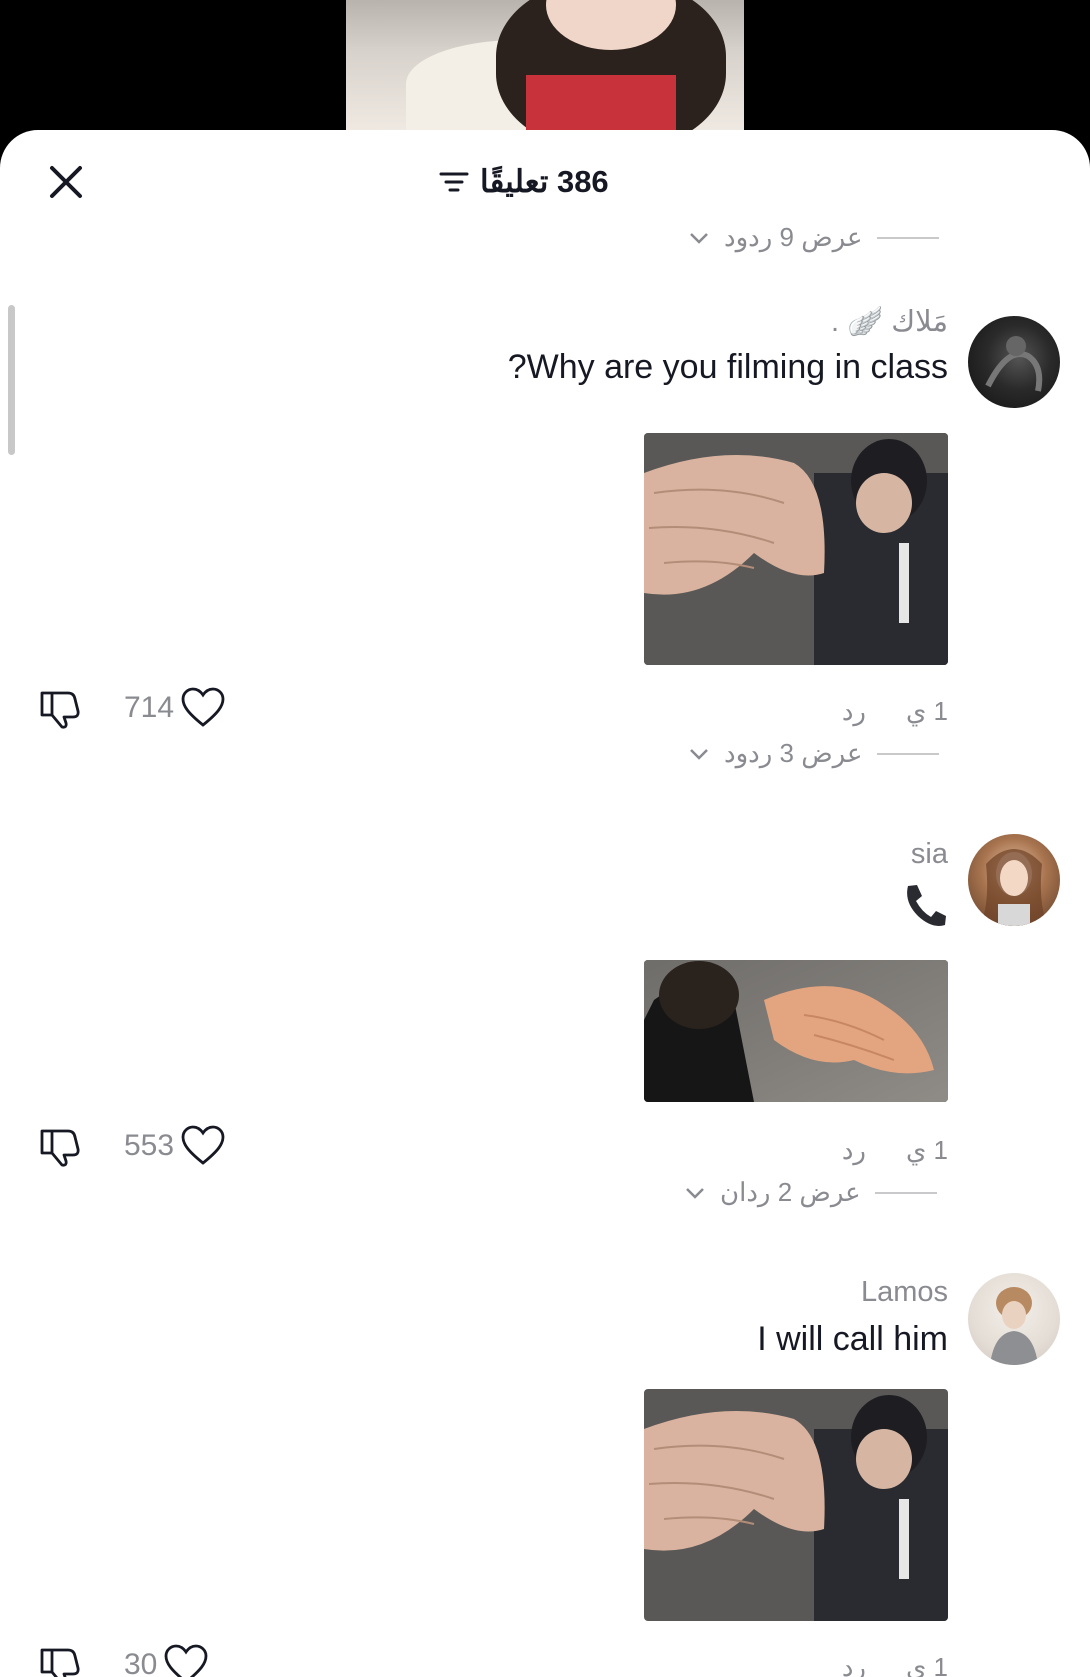 This screenshot has height=1677, width=1090. I want to click on comment-username: Lamos, so click(904, 1292).